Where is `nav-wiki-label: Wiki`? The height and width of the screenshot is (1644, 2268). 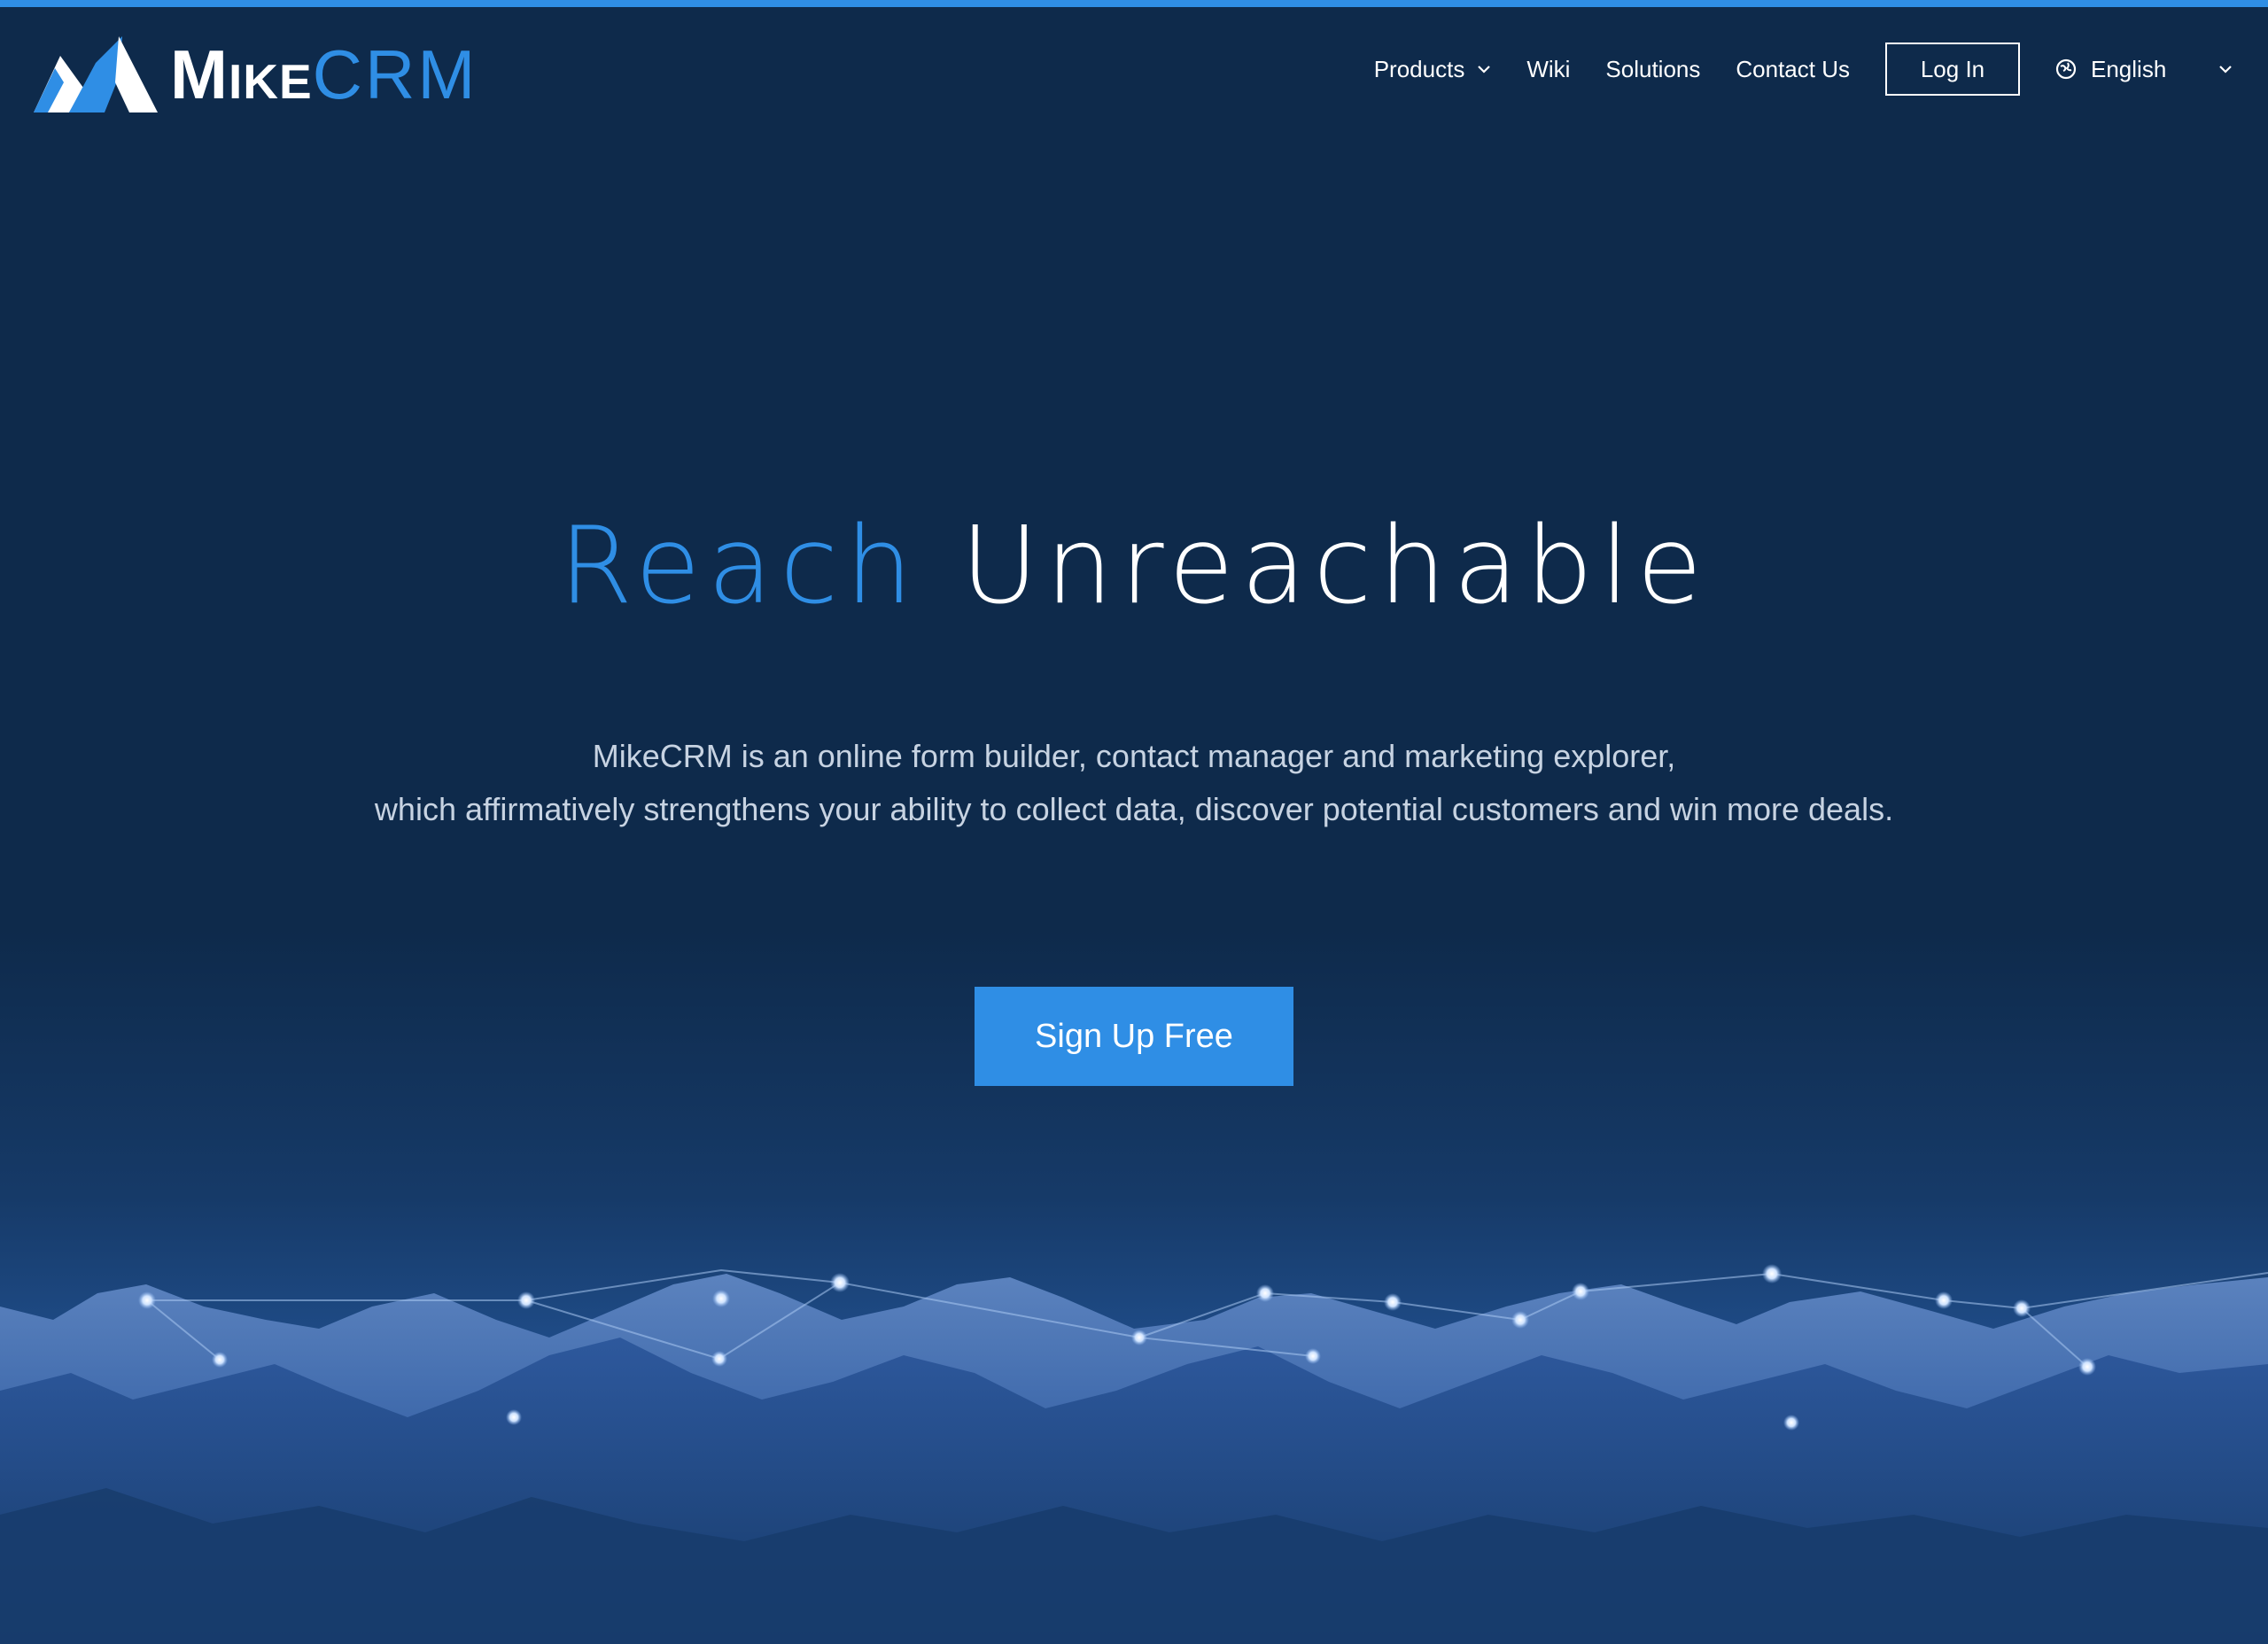
nav-wiki-label: Wiki is located at coordinates (1548, 68).